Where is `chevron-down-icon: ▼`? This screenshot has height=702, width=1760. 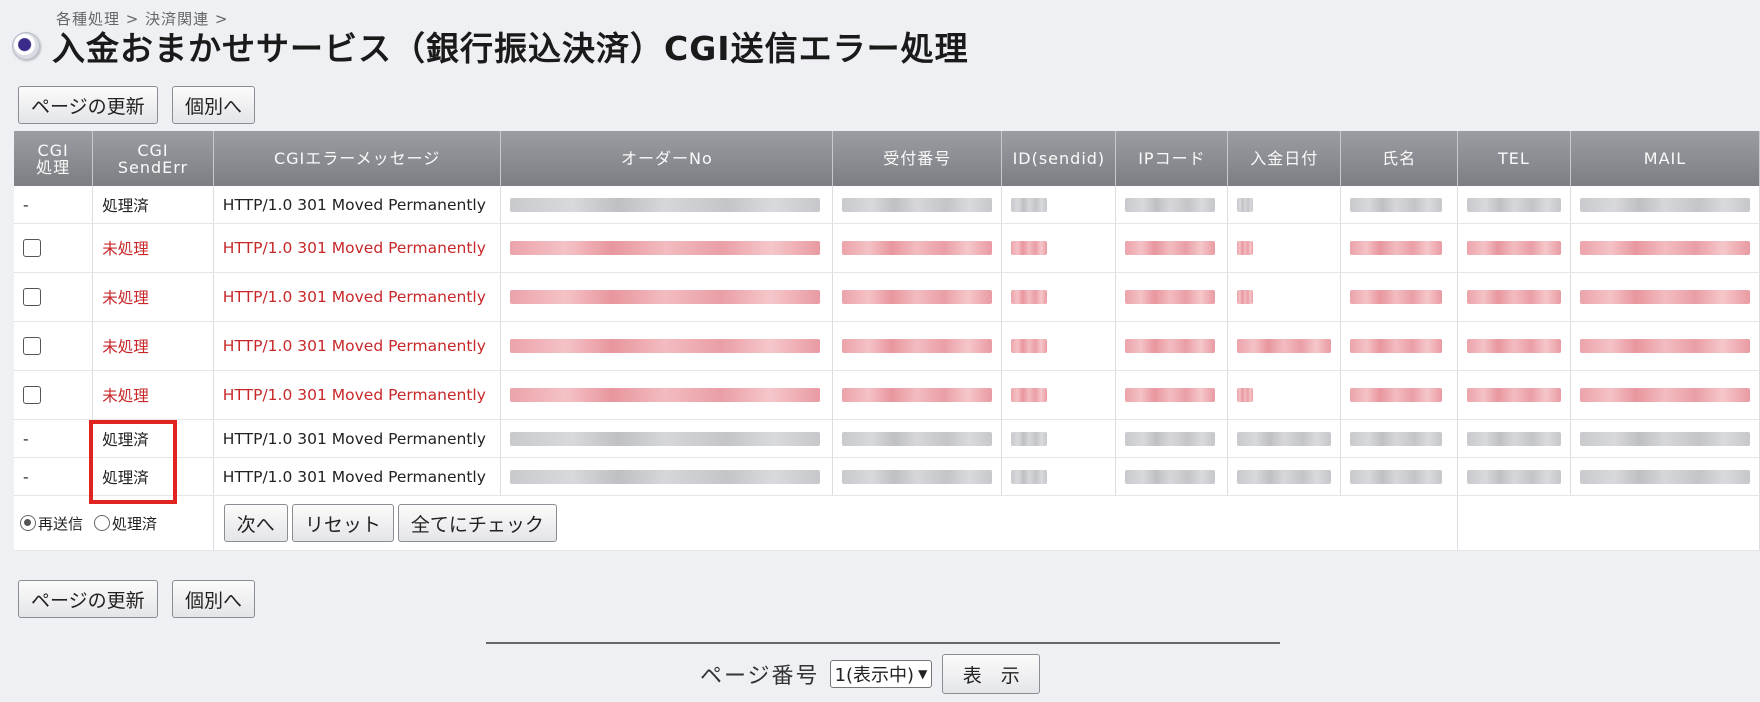
chevron-down-icon: ▼ is located at coordinates (923, 674).